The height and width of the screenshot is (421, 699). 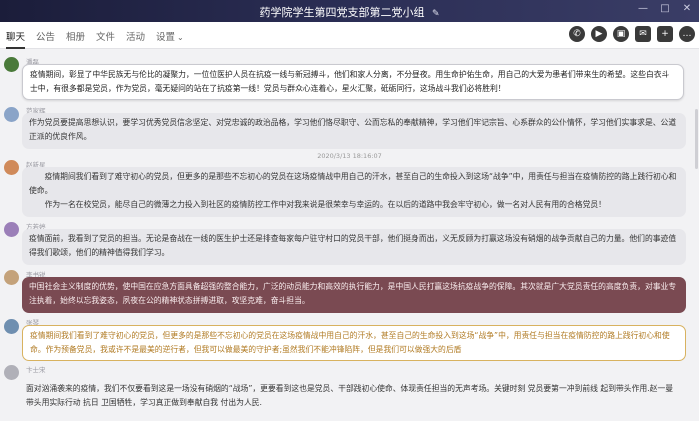 What do you see at coordinates (665, 34) in the screenshot?
I see `add-member-icon: +` at bounding box center [665, 34].